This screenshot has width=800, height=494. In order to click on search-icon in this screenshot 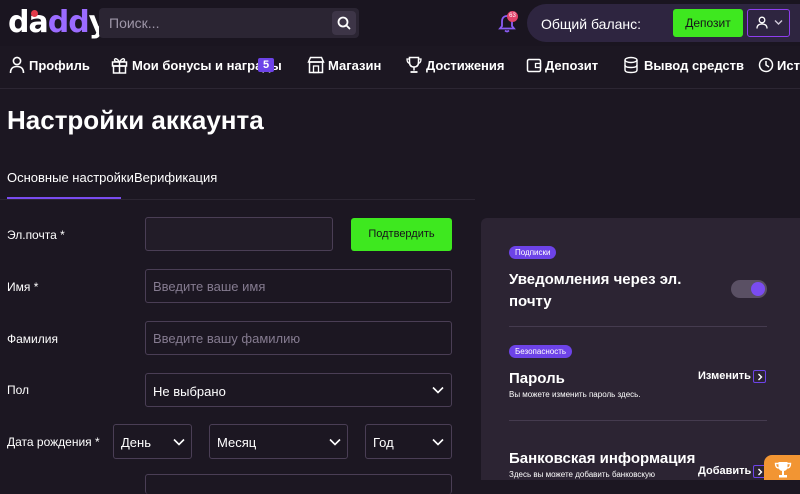, I will do `click(344, 23)`.